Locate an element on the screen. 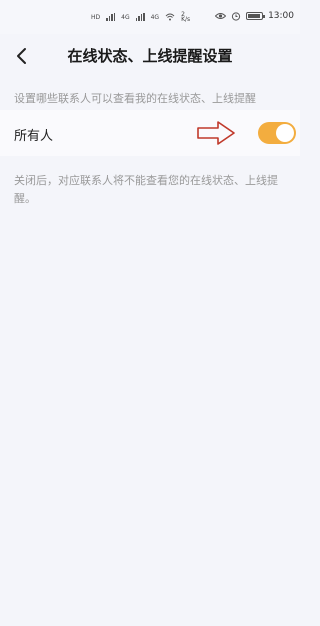  setting-row-label: 所有人 is located at coordinates (34, 136).